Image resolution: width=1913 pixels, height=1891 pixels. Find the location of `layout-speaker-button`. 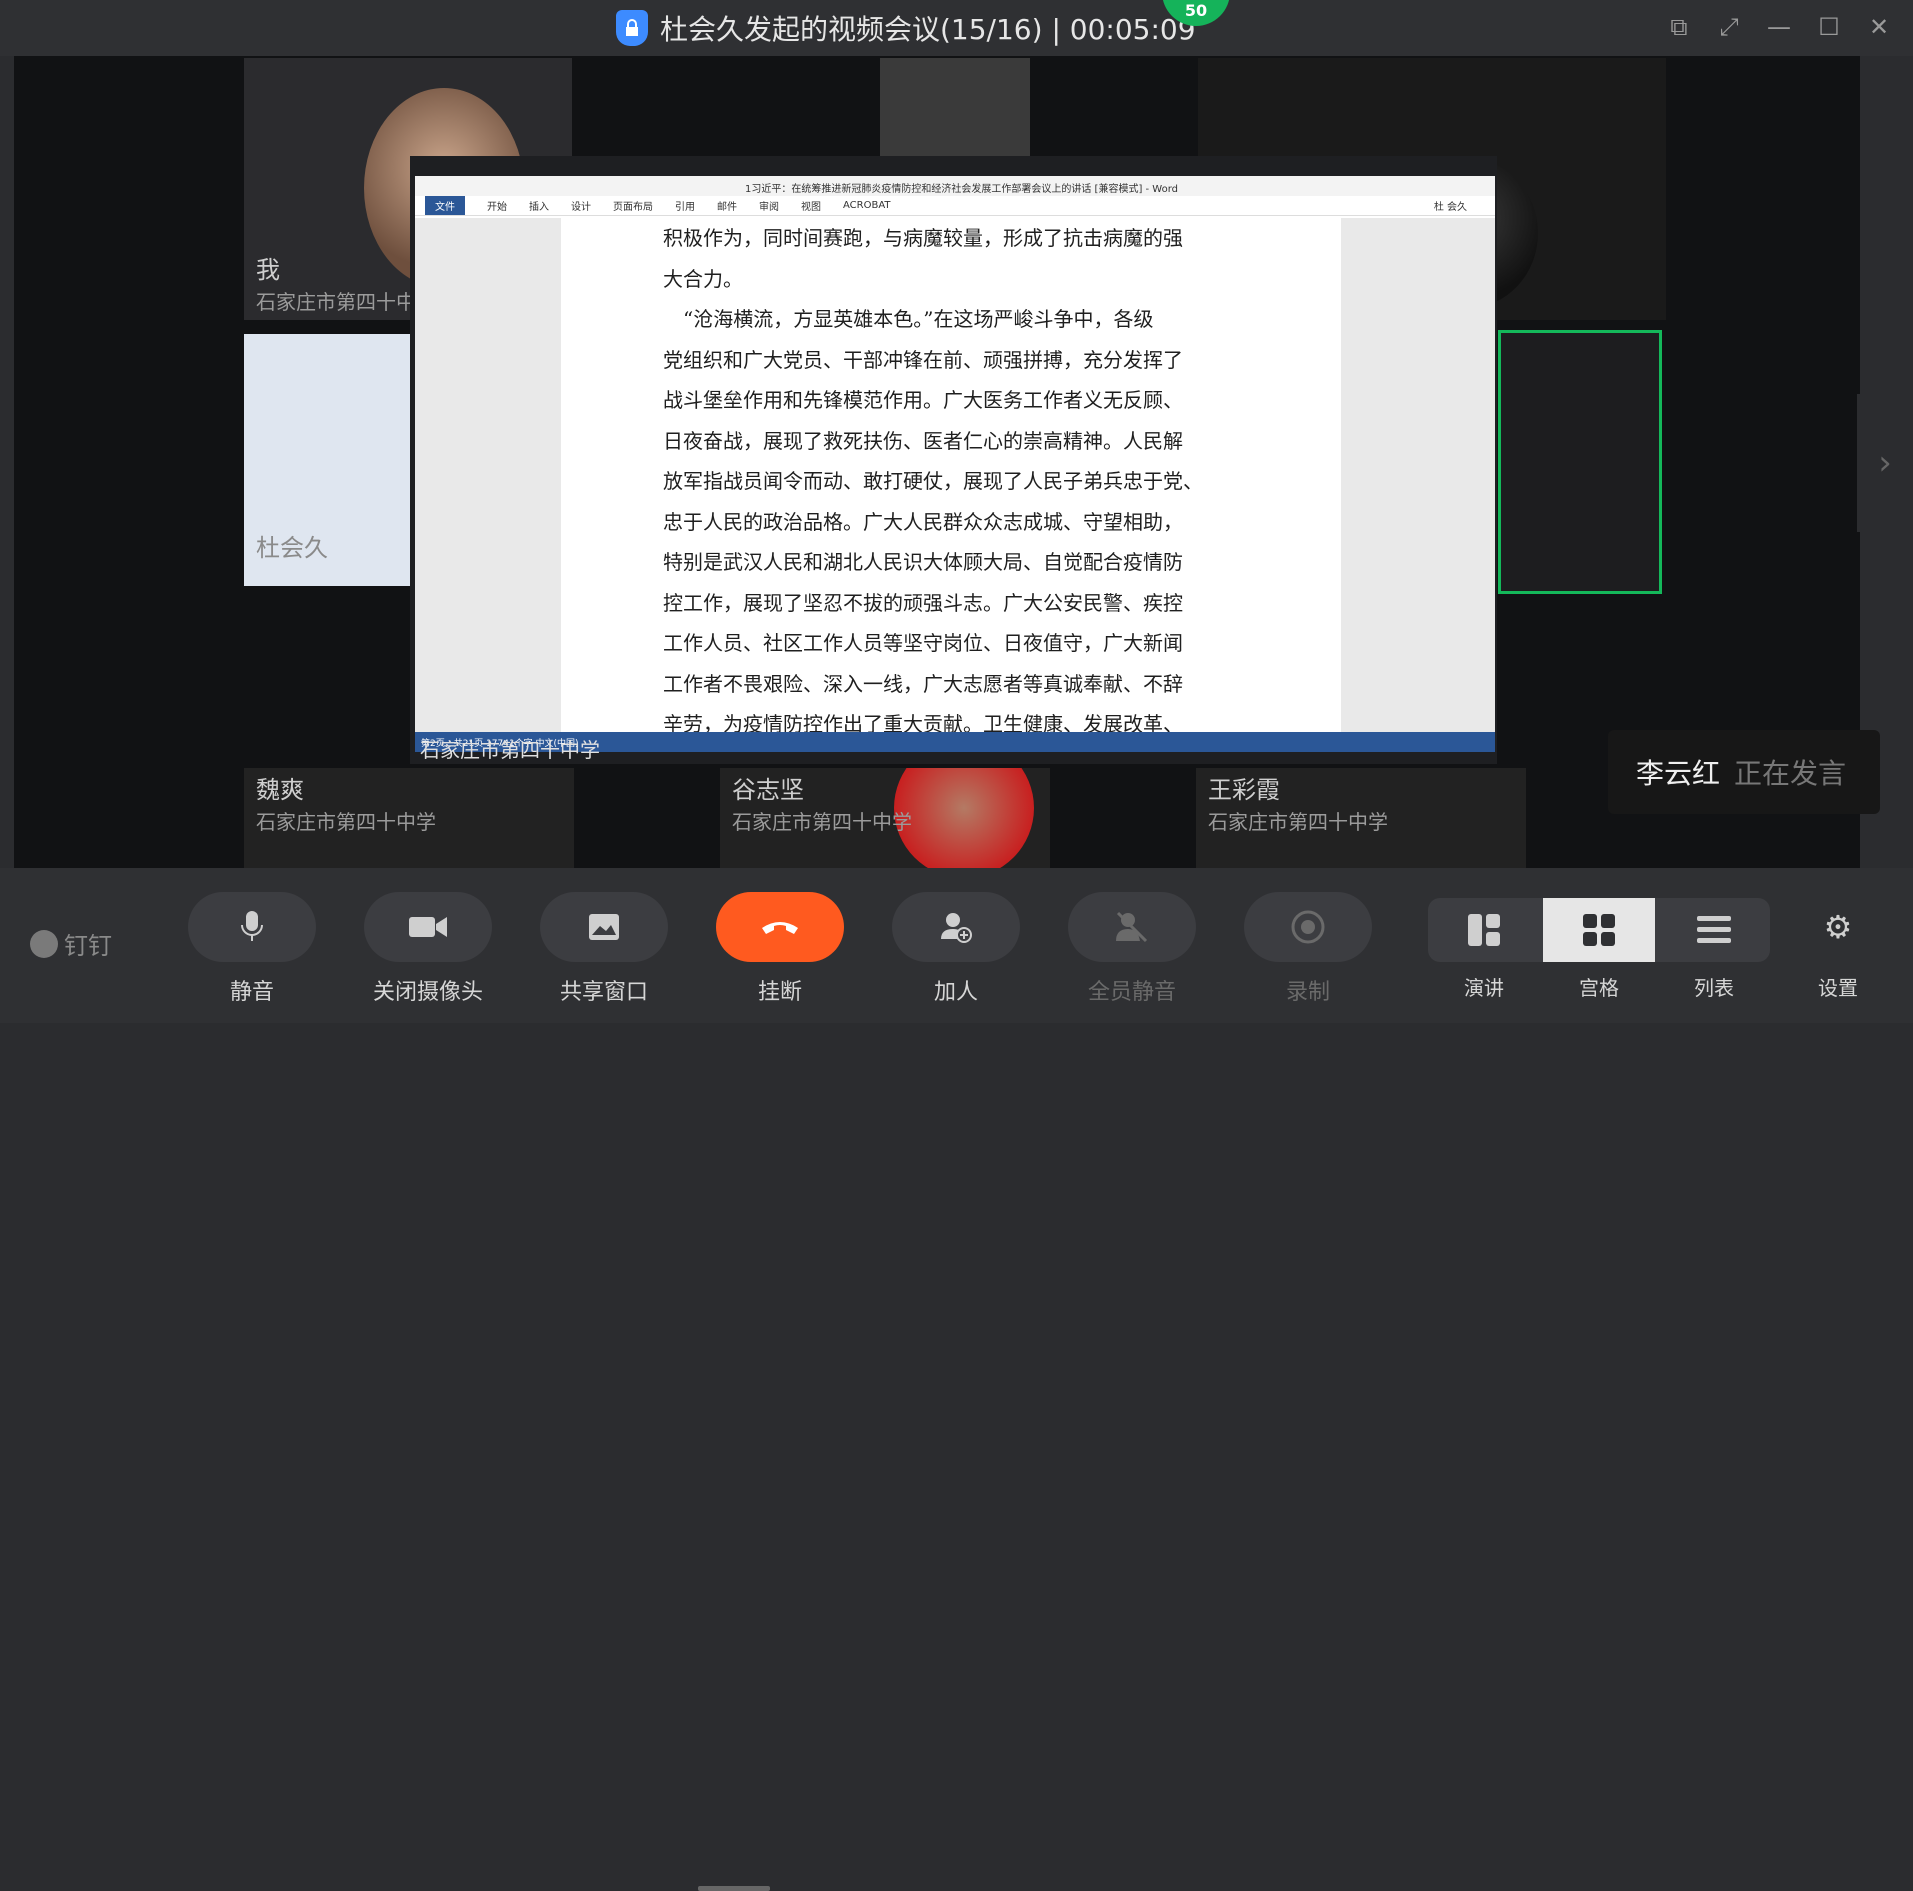

layout-speaker-button is located at coordinates (1484, 930).